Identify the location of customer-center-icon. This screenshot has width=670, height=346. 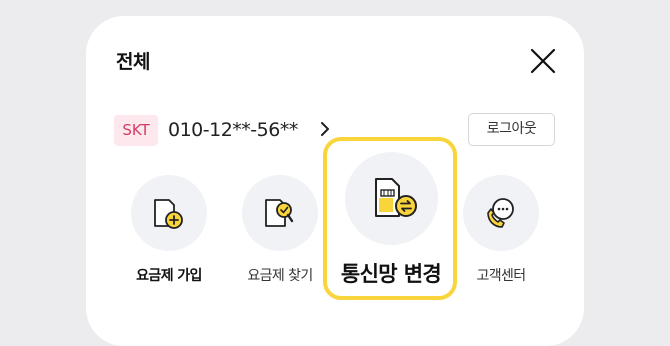
(500, 213).